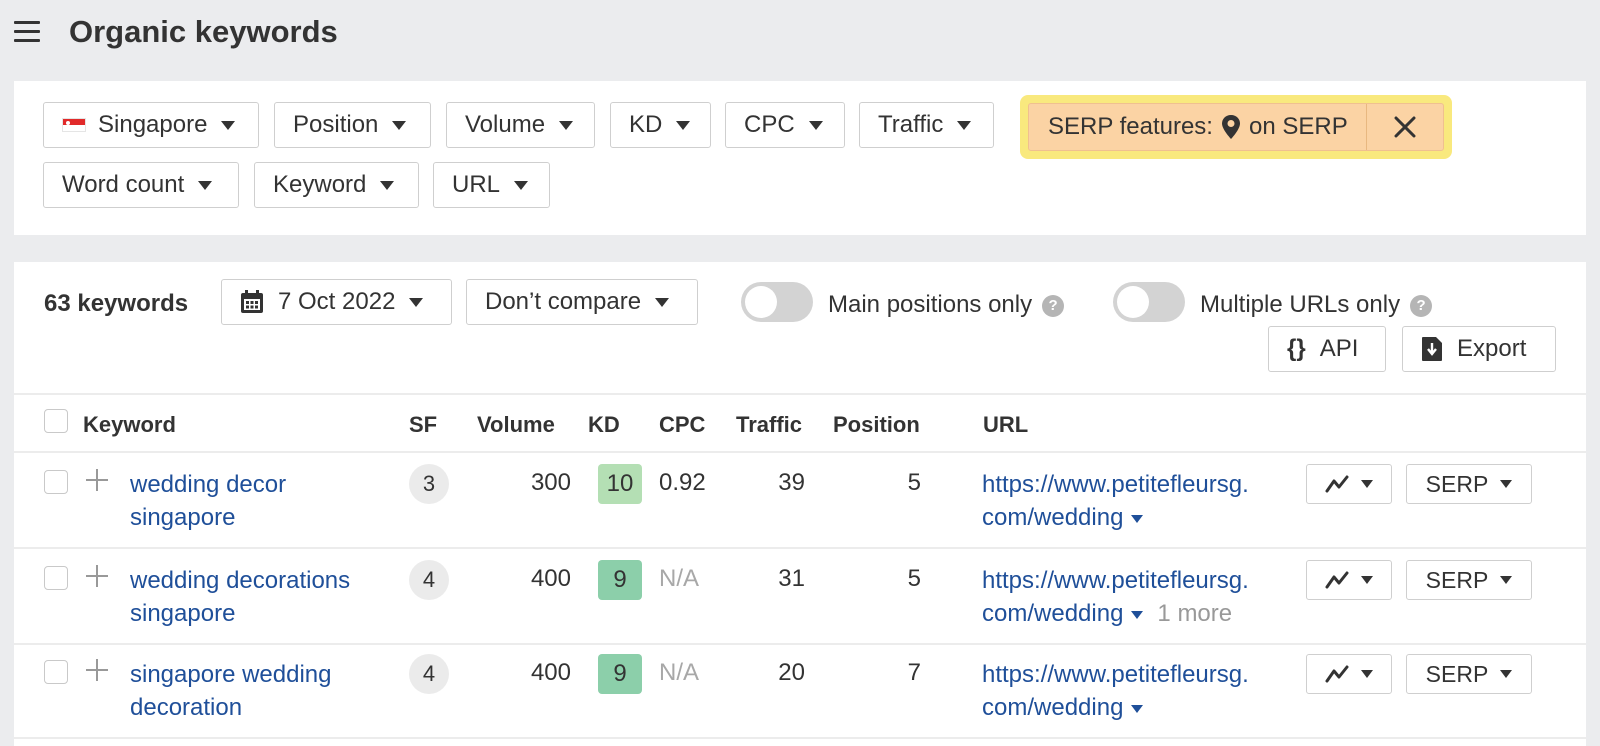  Describe the element at coordinates (604, 425) in the screenshot. I see `column-kd: KD` at that location.